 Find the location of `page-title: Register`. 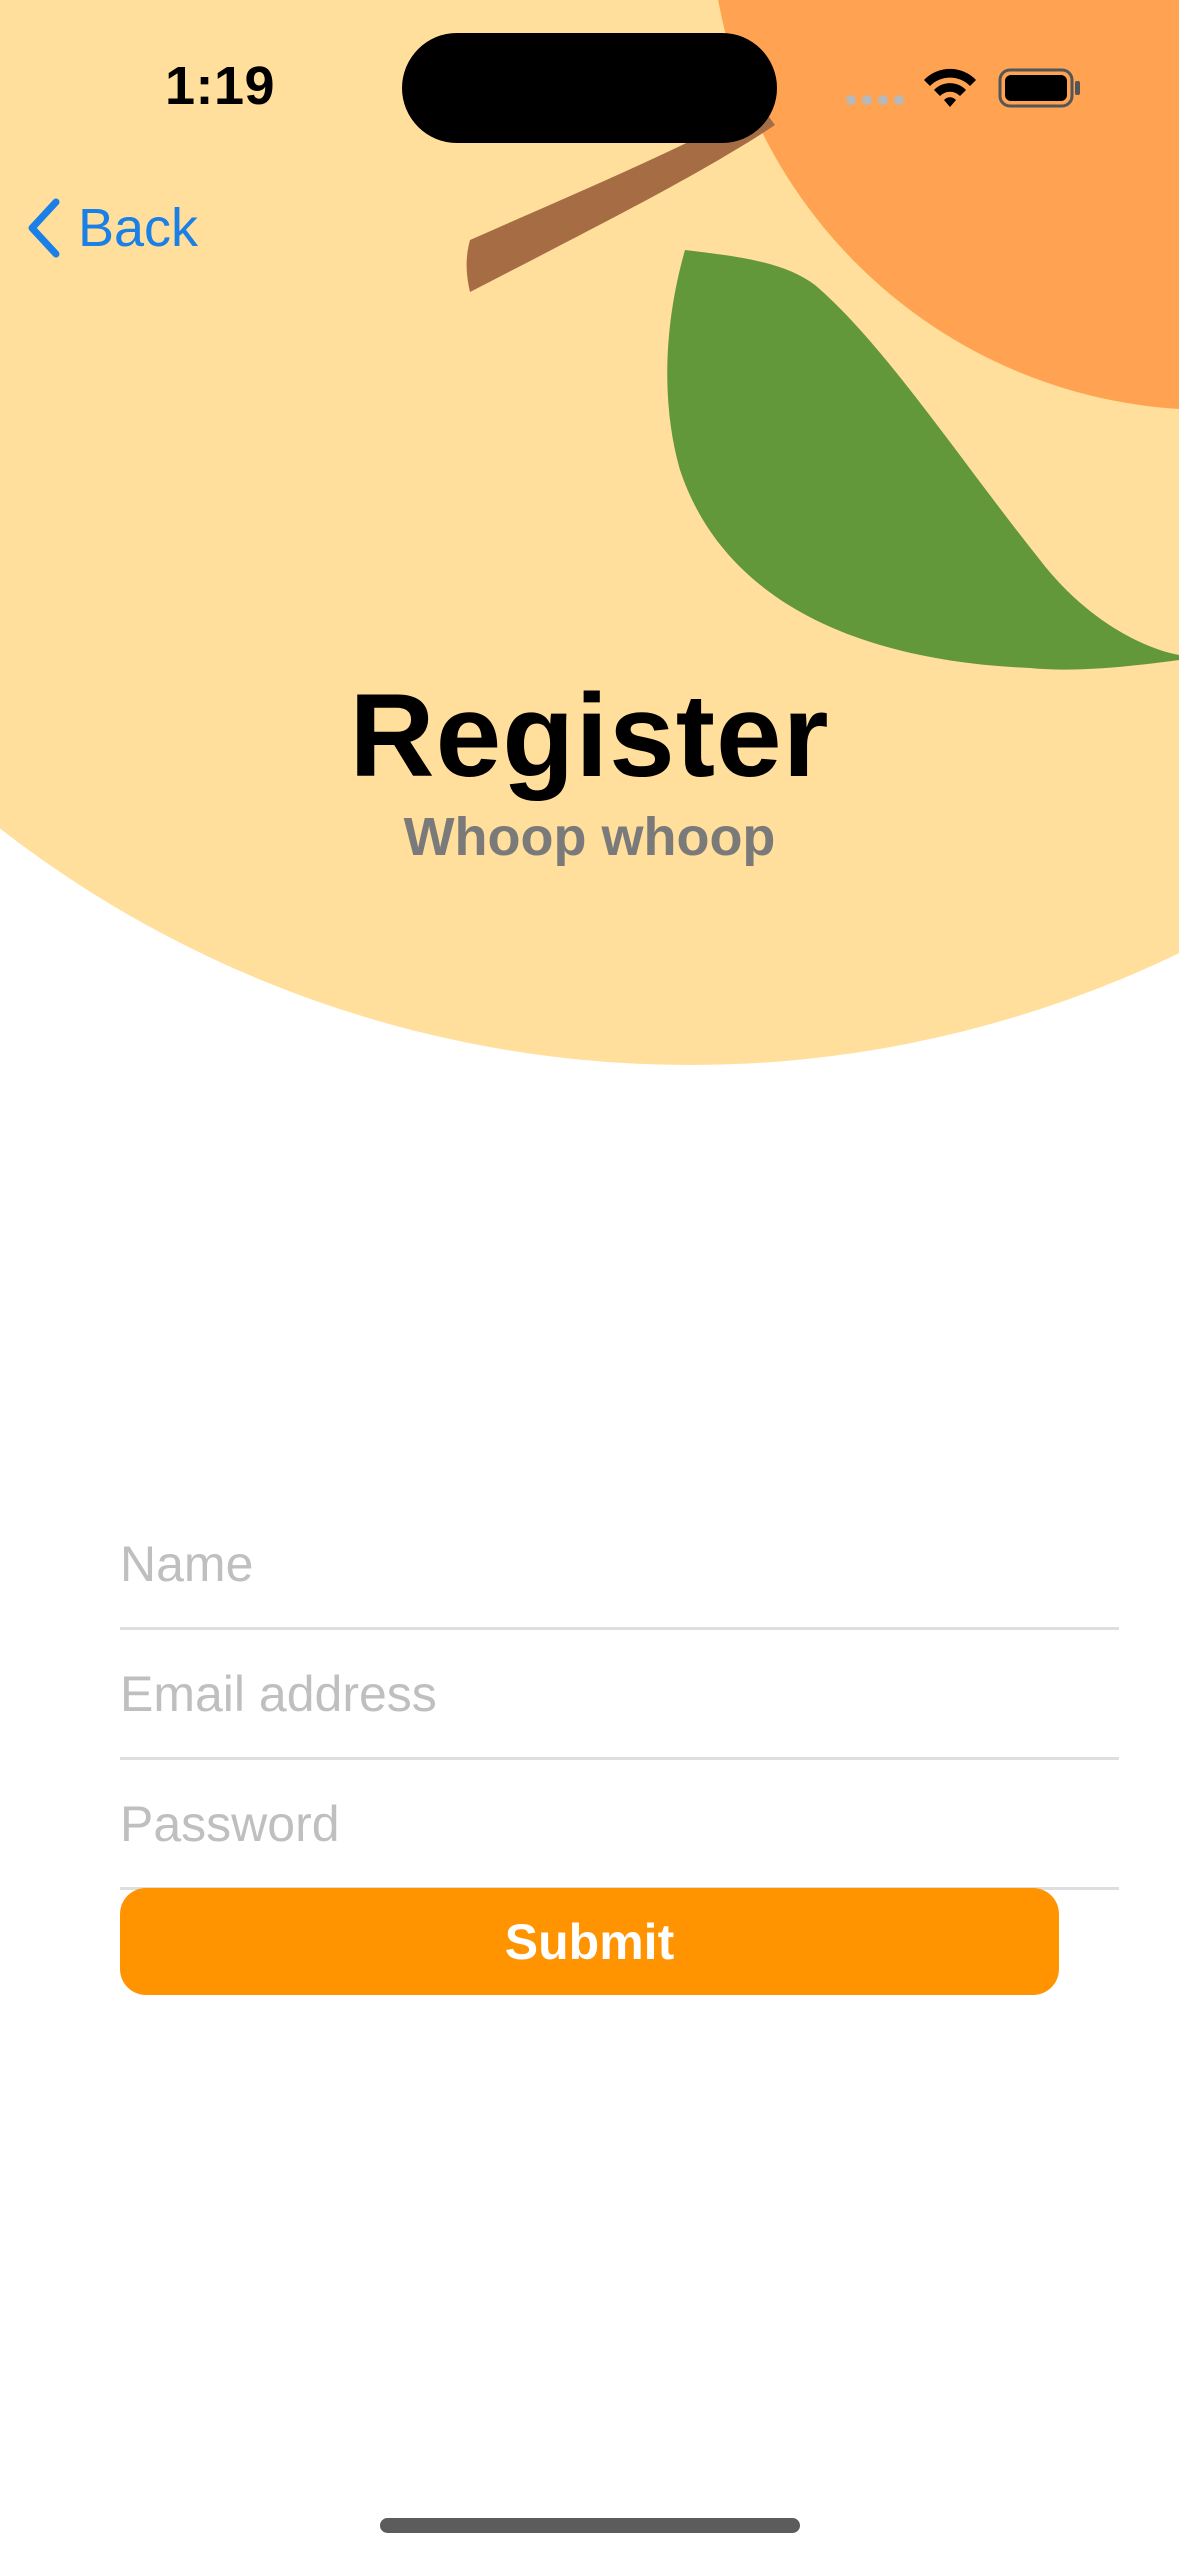

page-title: Register is located at coordinates (589, 736).